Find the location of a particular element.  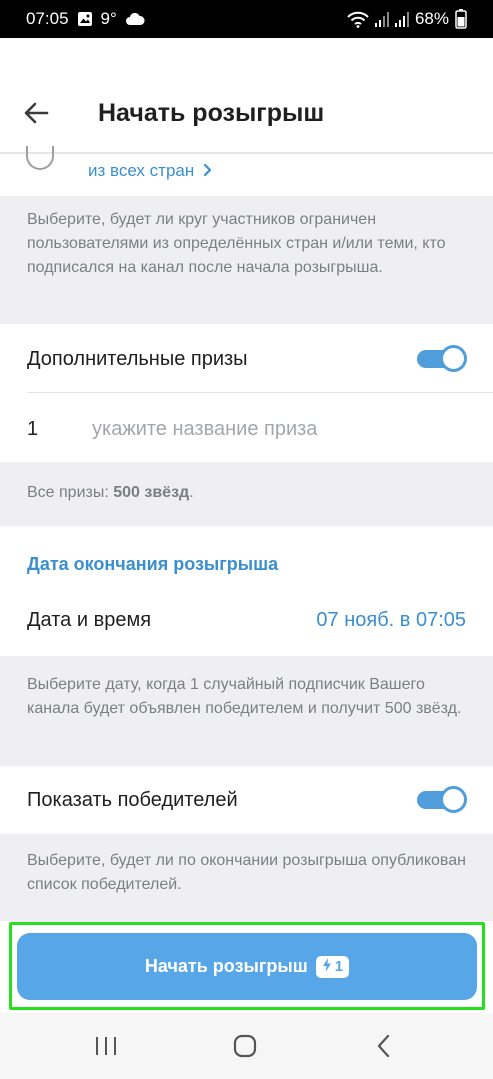

wifi-icon is located at coordinates (358, 19).